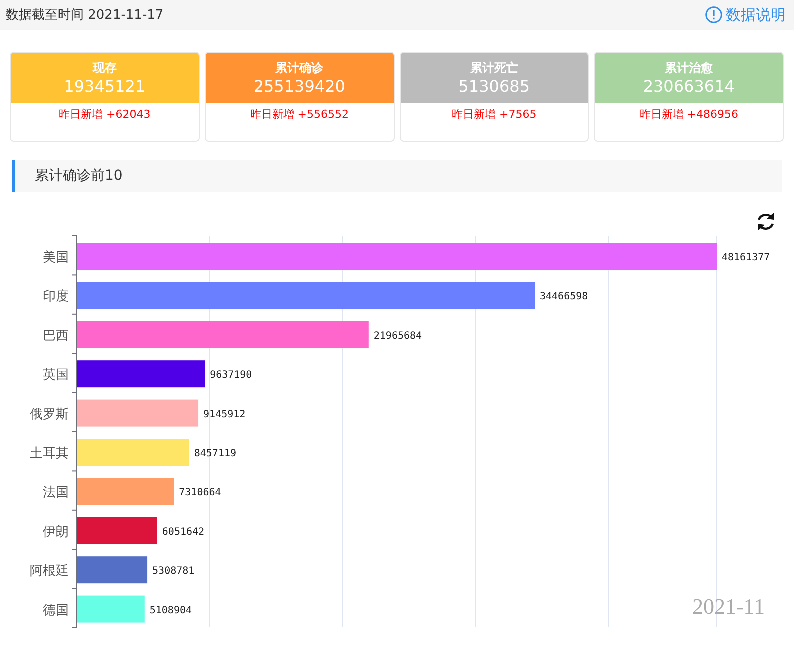 The image size is (794, 667). I want to click on section-title: 累计确诊前10, so click(79, 176).